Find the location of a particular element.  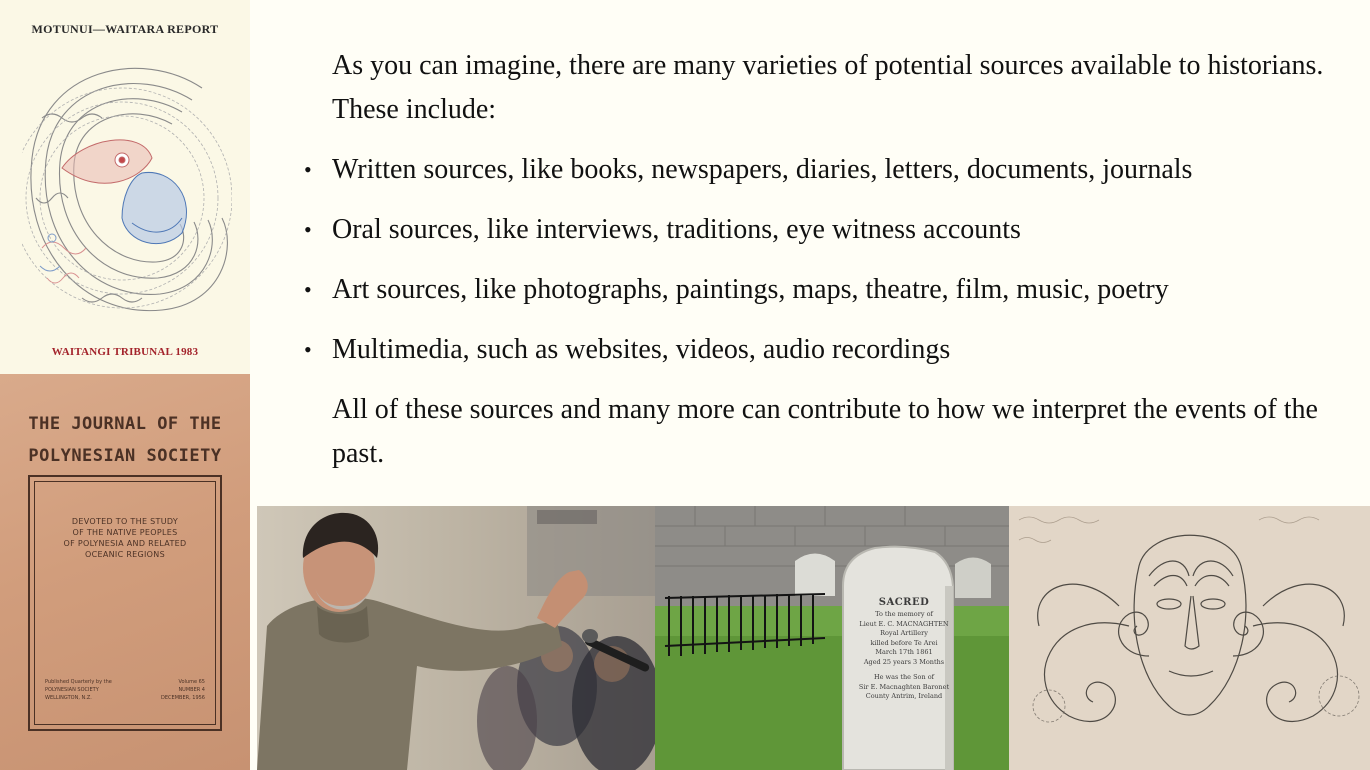

gravestone-line: killed before Te Arei is located at coordinates (904, 642).